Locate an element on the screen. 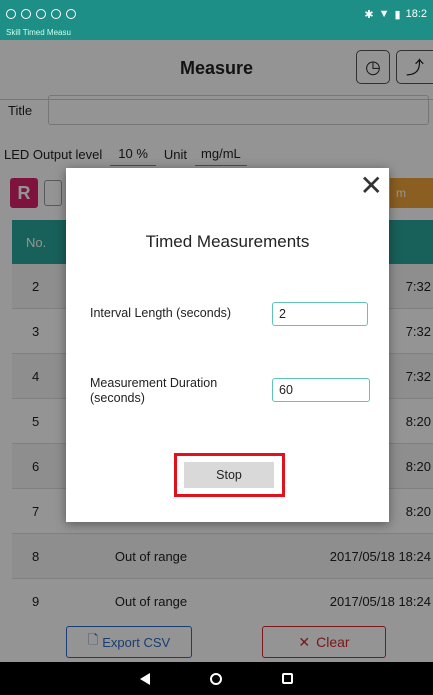 This screenshot has width=433, height=695. clock-time: 18:2 is located at coordinates (416, 14).